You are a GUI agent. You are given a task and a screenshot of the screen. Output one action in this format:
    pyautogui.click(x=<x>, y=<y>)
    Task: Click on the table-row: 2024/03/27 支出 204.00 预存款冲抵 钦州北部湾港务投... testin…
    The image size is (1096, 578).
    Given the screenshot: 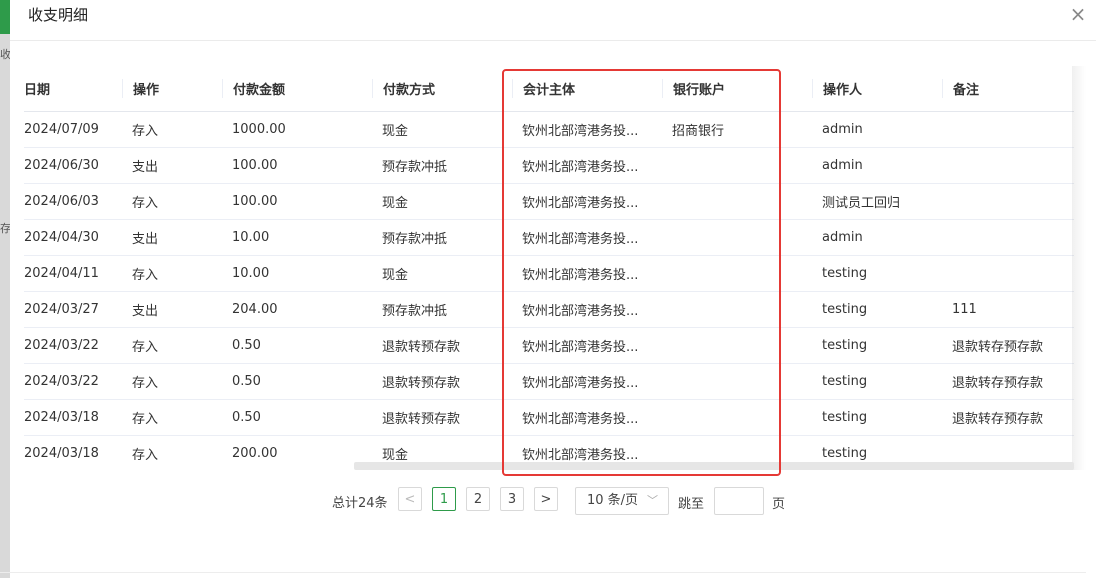 What is the action you would take?
    pyautogui.click(x=549, y=309)
    